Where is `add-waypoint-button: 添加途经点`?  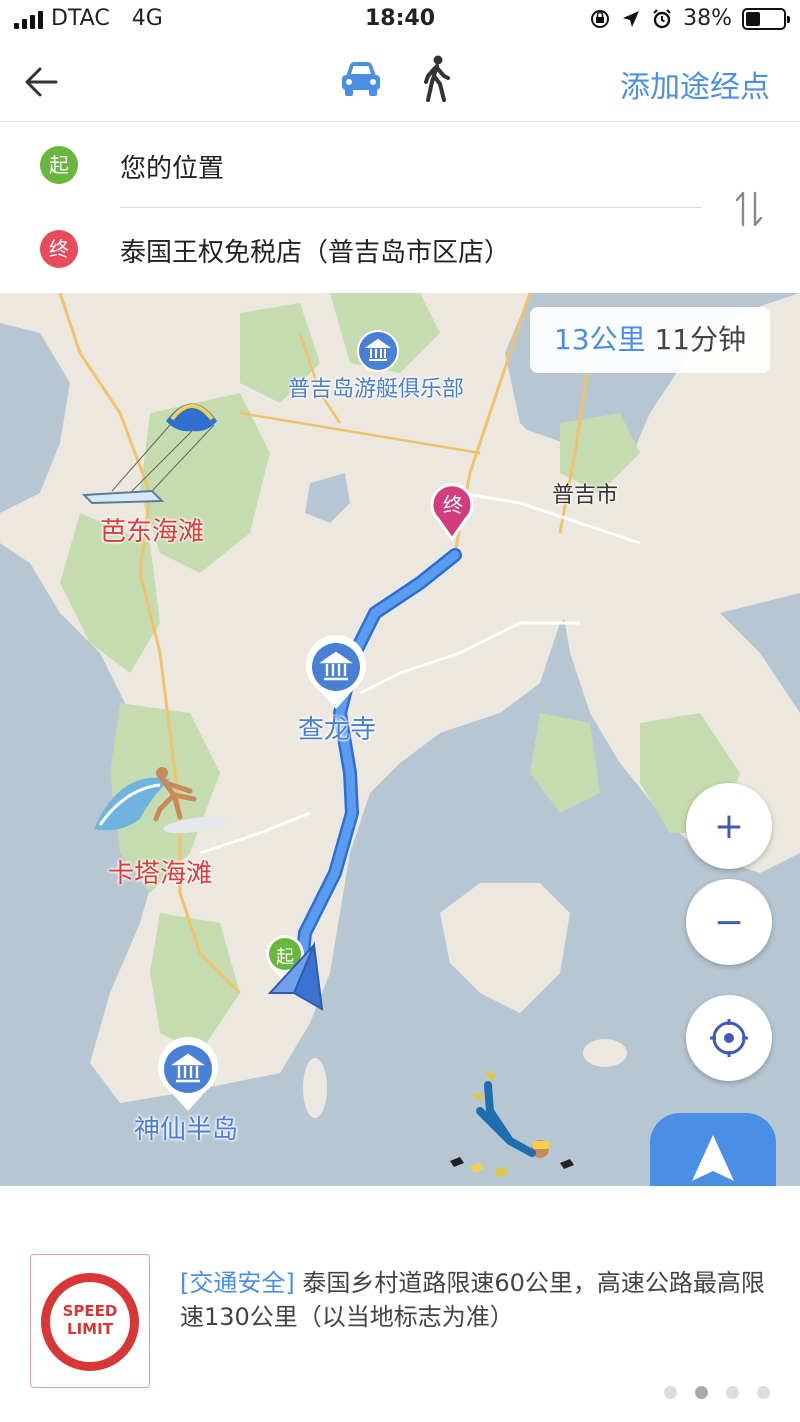
add-waypoint-button: 添加途经点 is located at coordinates (695, 84).